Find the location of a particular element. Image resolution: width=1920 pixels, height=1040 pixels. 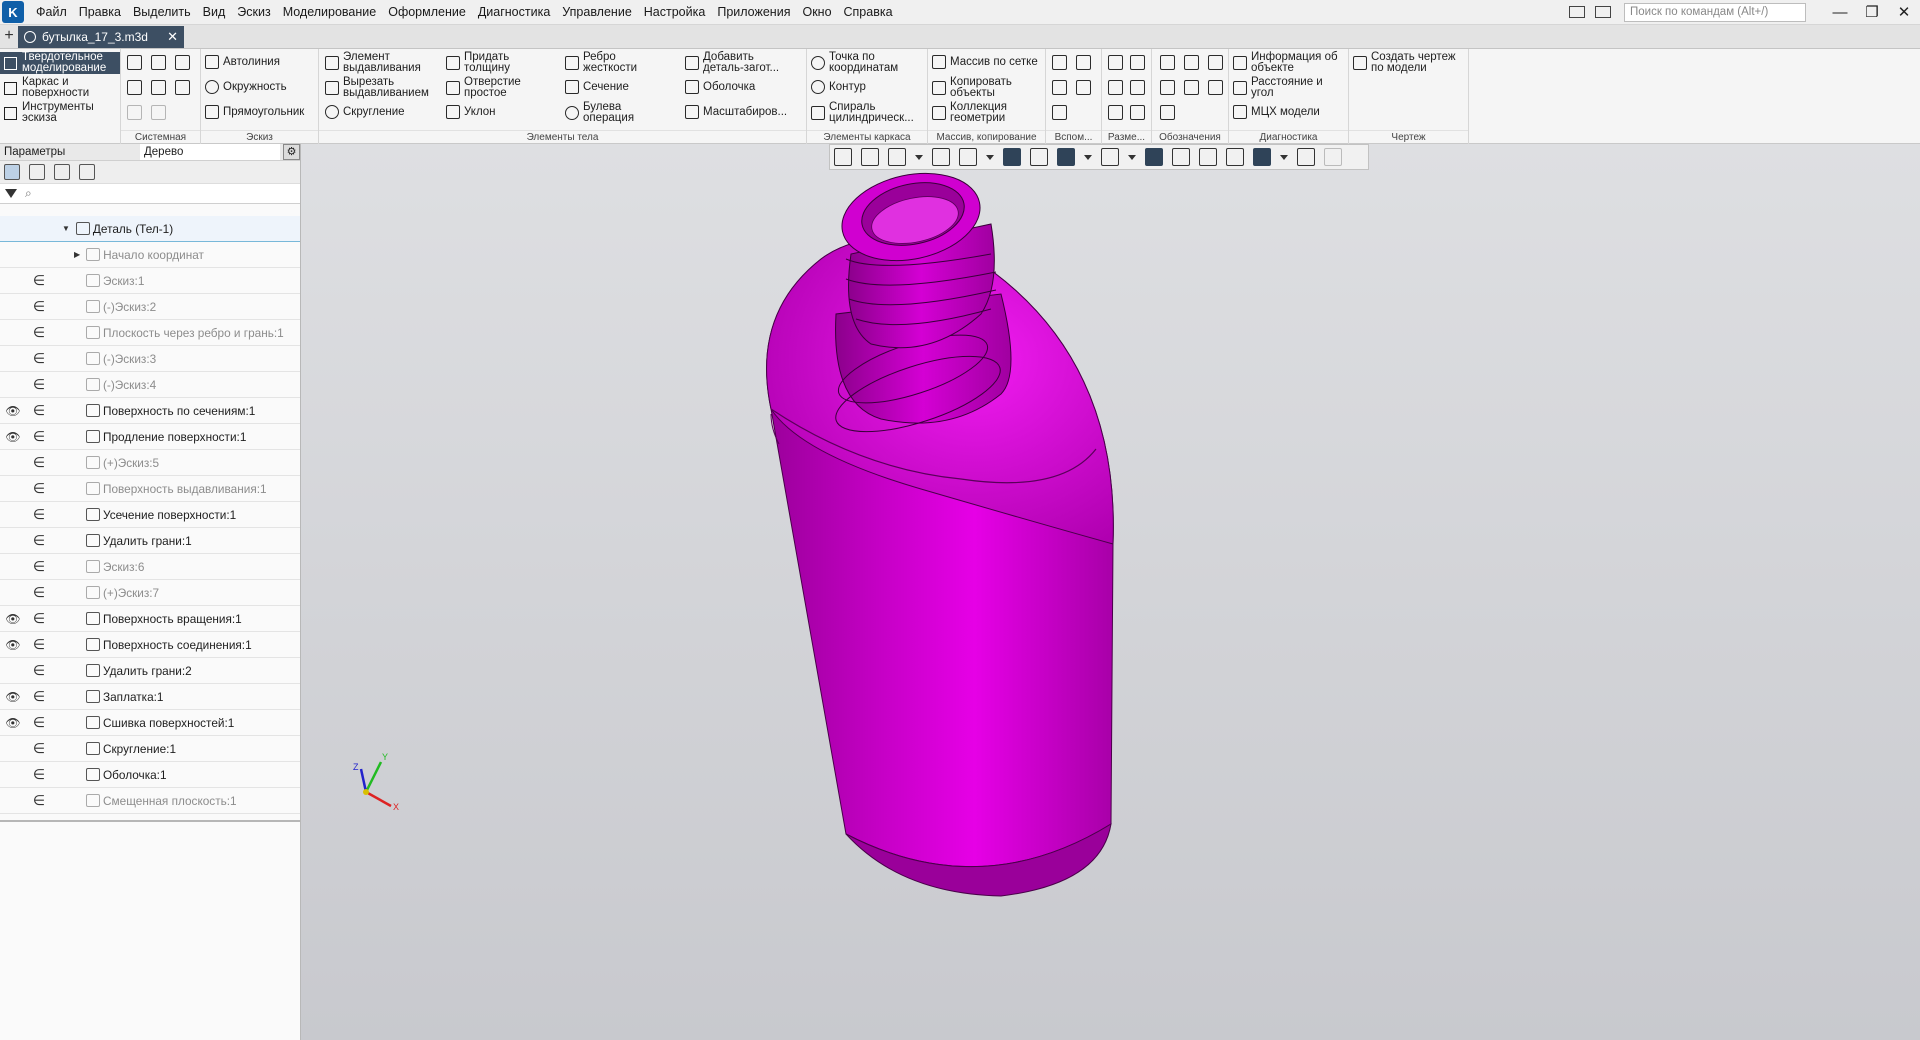

tree-row: ∈ Плоскость через ребро и грань:1 is located at coordinates (150, 333).